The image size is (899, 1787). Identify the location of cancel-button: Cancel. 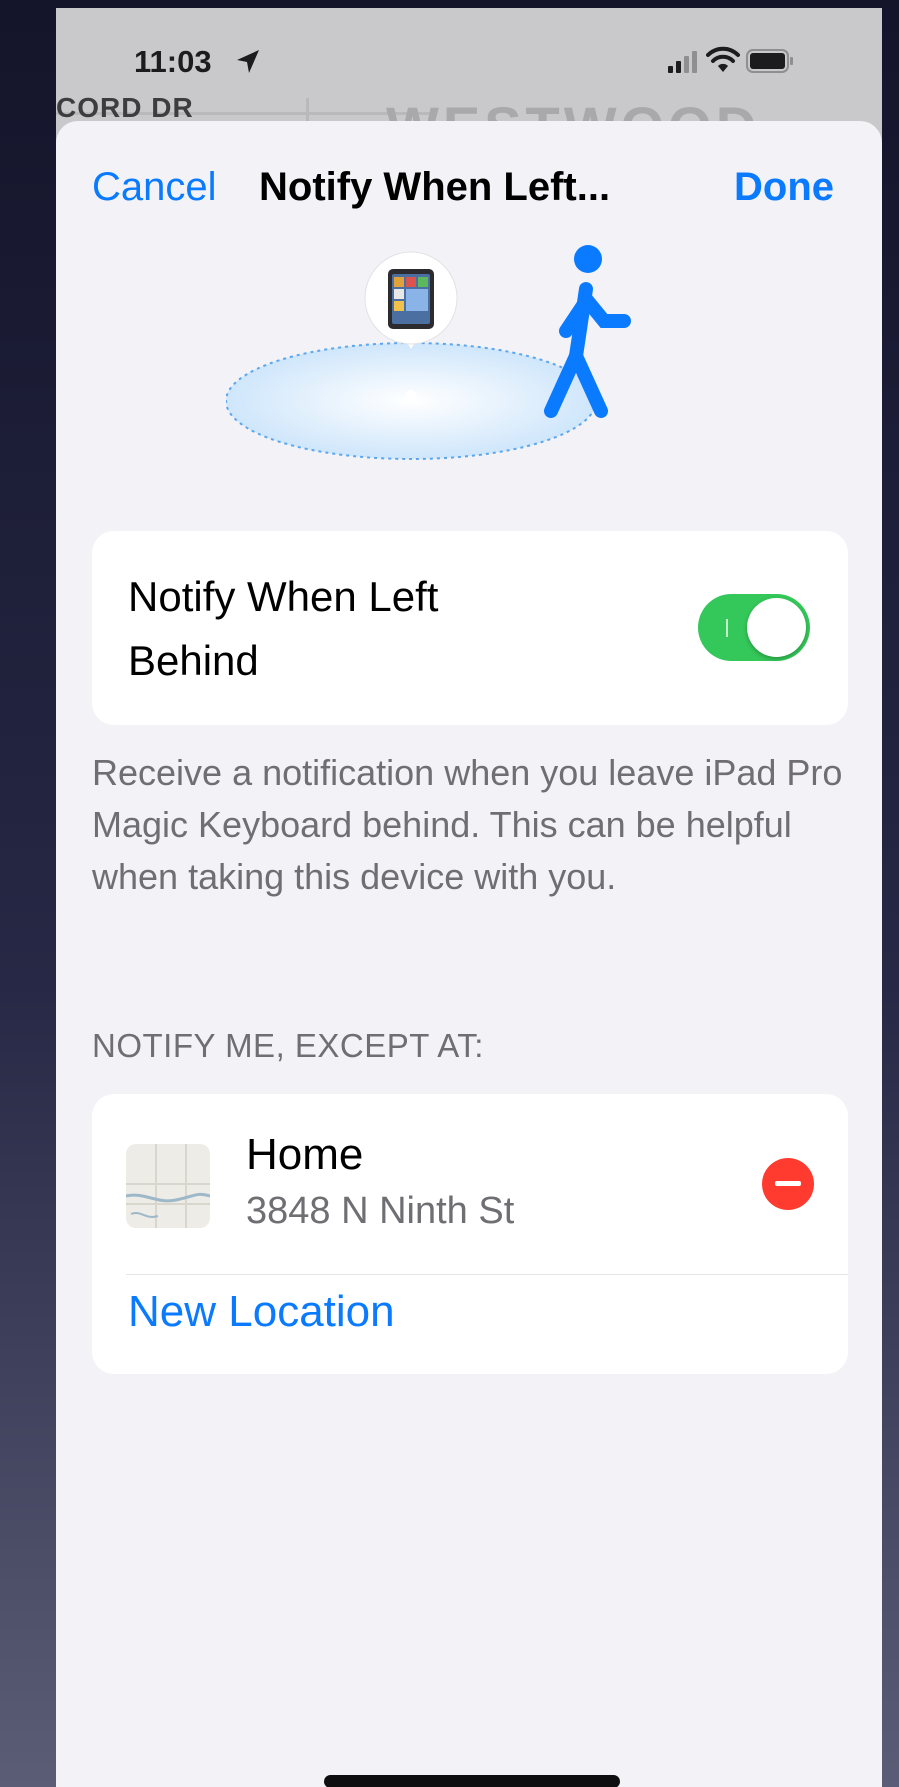
(154, 187).